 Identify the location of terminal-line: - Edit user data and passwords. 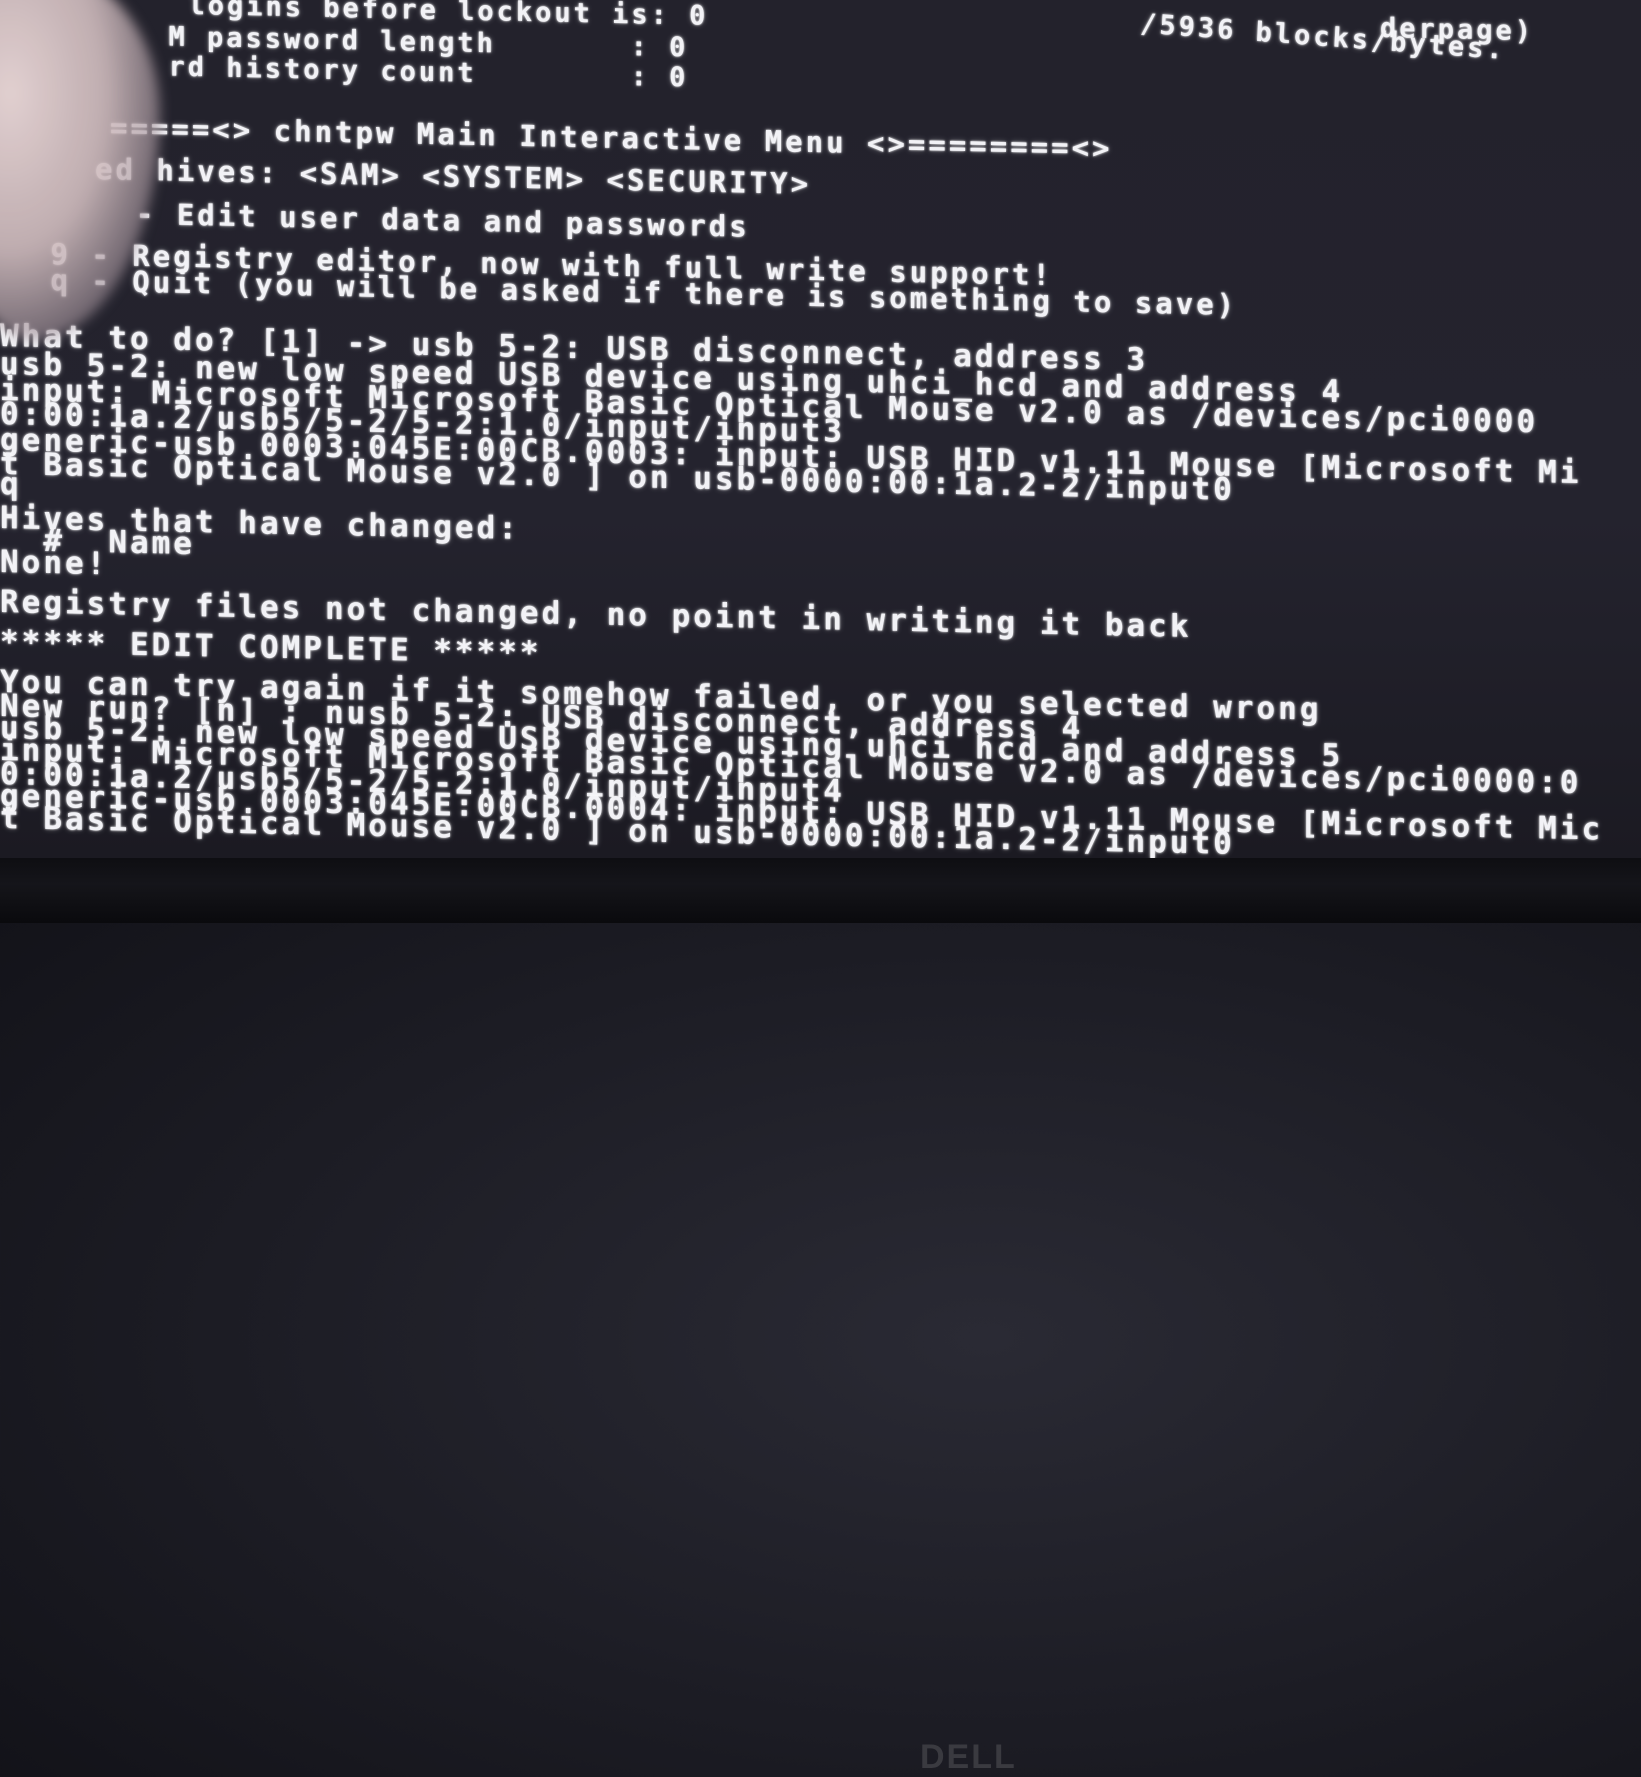
(422, 219).